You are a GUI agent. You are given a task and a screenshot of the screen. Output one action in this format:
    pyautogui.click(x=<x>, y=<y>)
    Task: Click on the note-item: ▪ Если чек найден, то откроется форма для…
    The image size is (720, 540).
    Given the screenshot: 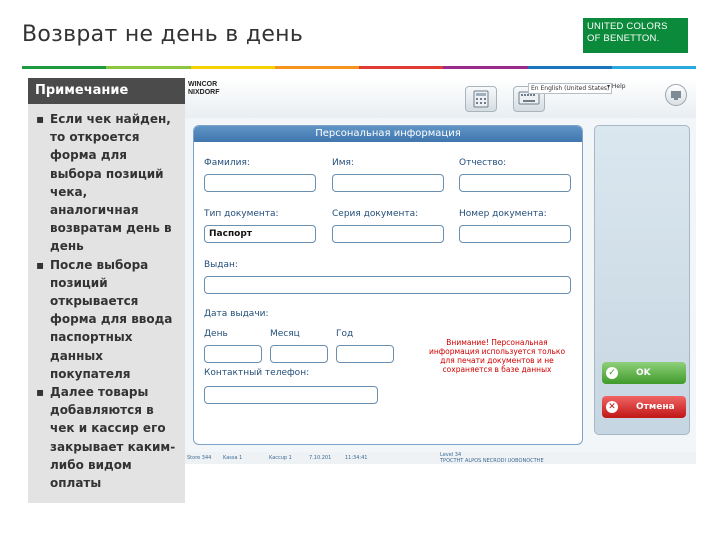 What is the action you would take?
    pyautogui.click(x=107, y=183)
    